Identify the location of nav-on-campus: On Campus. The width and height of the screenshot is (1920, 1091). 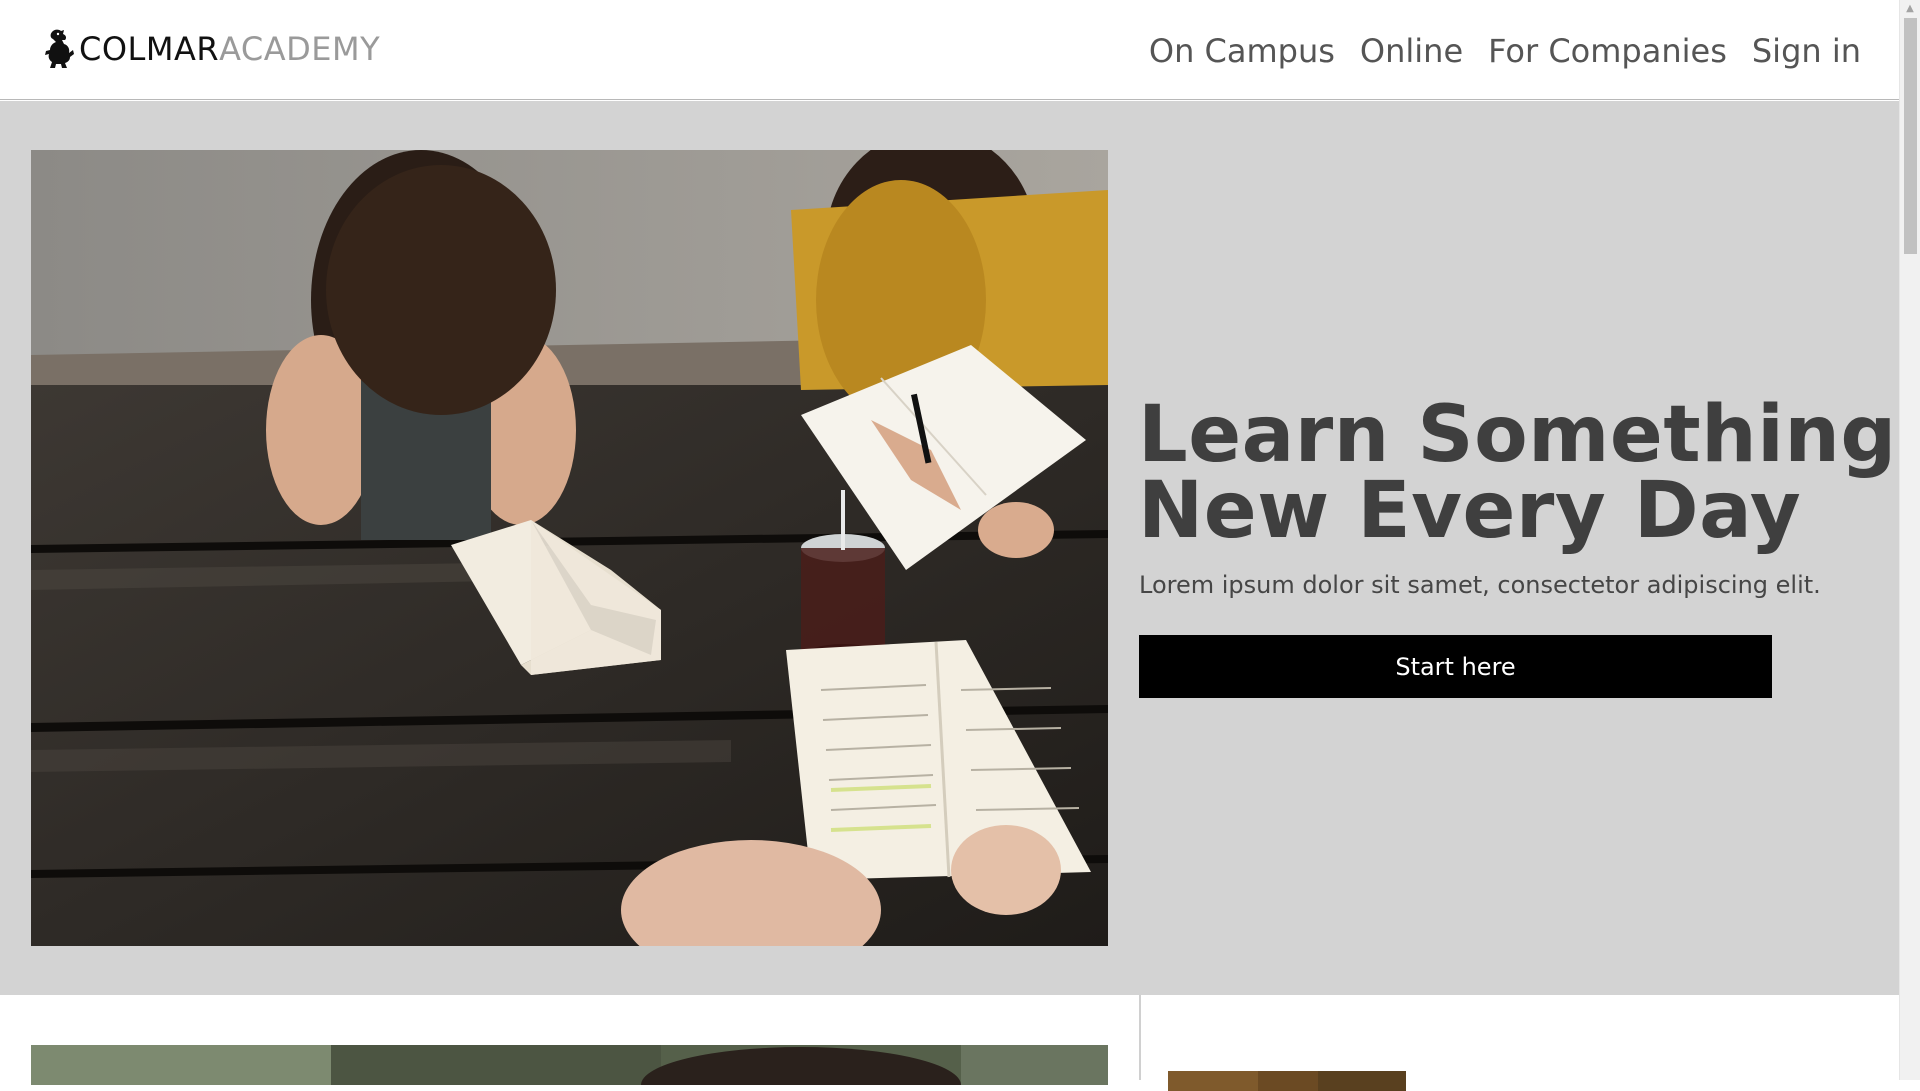
(1242, 51).